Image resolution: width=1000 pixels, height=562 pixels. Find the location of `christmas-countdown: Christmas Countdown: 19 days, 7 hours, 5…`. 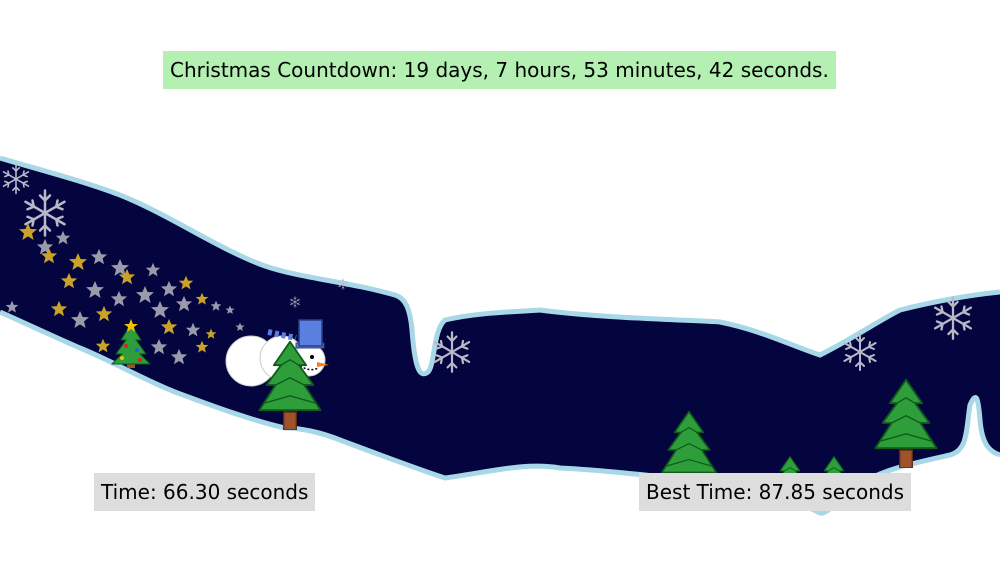

christmas-countdown: Christmas Countdown: 19 days, 7 hours, 5… is located at coordinates (499, 70).